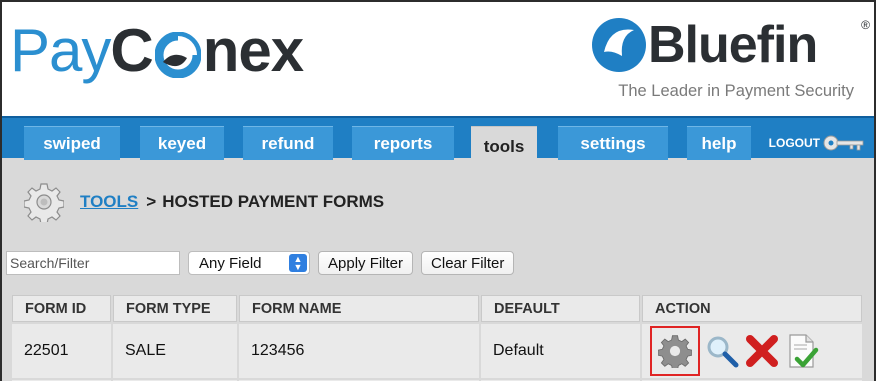 The height and width of the screenshot is (381, 876). I want to click on magnifier-icon, so click(723, 352).